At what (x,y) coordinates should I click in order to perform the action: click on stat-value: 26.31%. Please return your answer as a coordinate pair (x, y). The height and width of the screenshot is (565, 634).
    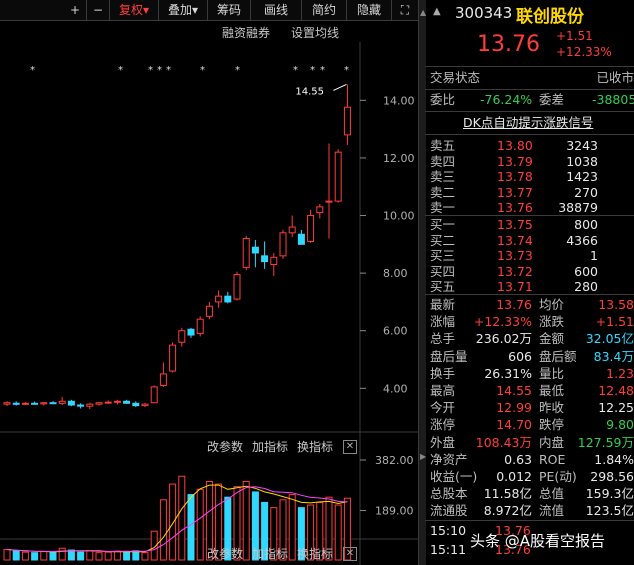
    Looking at the image, I should click on (508, 373).